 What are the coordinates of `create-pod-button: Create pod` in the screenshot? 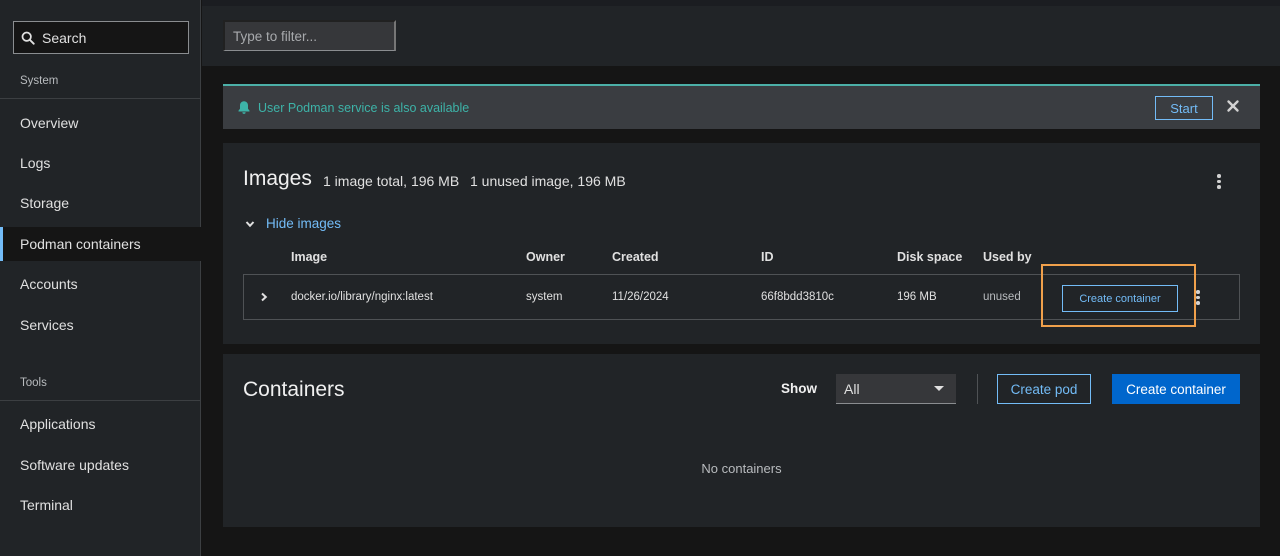 It's located at (1044, 389).